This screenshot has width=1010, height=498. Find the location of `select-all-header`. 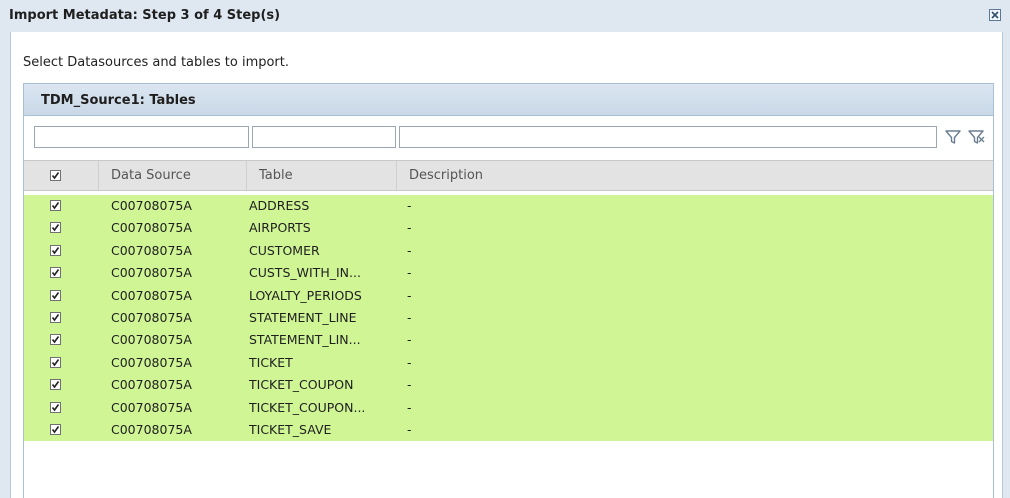

select-all-header is located at coordinates (61, 175).